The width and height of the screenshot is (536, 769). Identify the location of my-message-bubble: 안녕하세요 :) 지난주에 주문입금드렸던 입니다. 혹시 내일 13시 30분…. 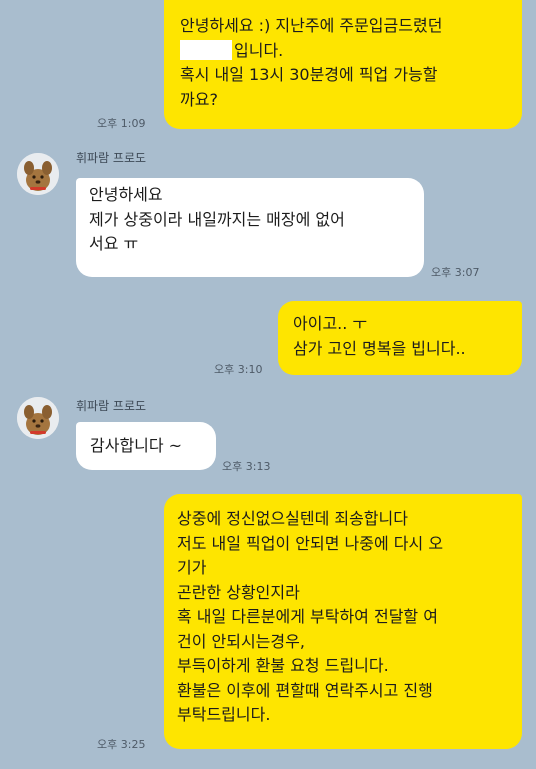
(343, 64).